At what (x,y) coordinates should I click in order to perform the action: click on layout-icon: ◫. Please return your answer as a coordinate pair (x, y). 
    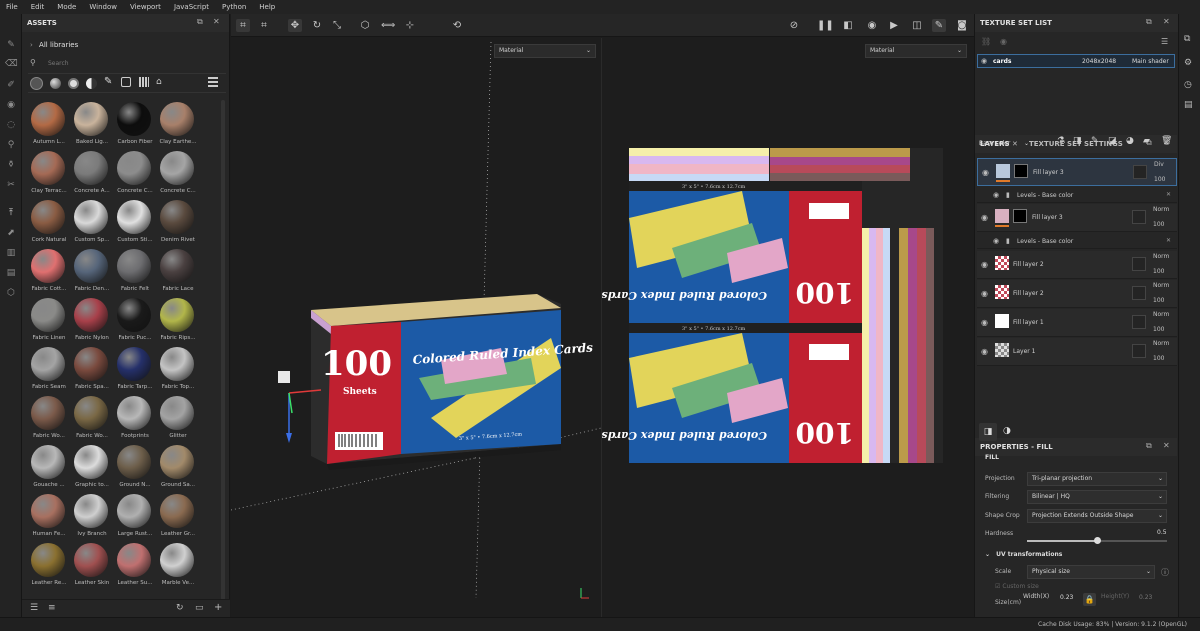
    Looking at the image, I should click on (917, 25).